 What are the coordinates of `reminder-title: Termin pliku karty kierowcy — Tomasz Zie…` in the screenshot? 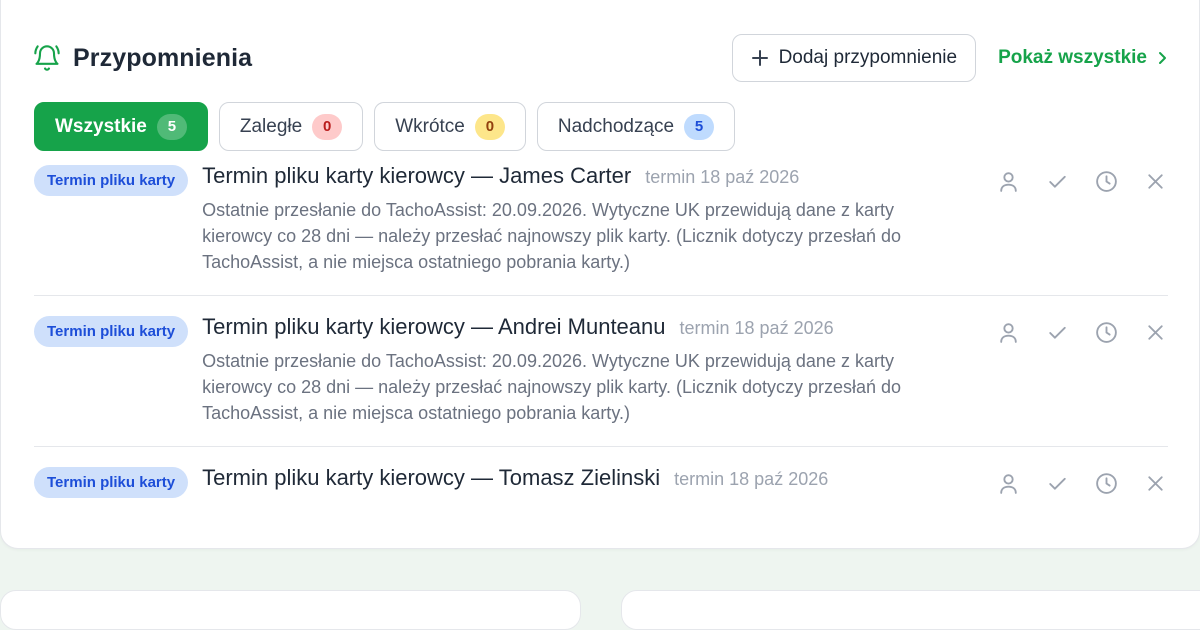 It's located at (431, 477).